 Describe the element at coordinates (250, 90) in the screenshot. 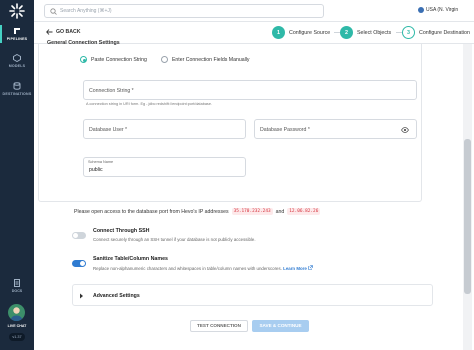

I see `connection-string-field: Connection String *` at that location.